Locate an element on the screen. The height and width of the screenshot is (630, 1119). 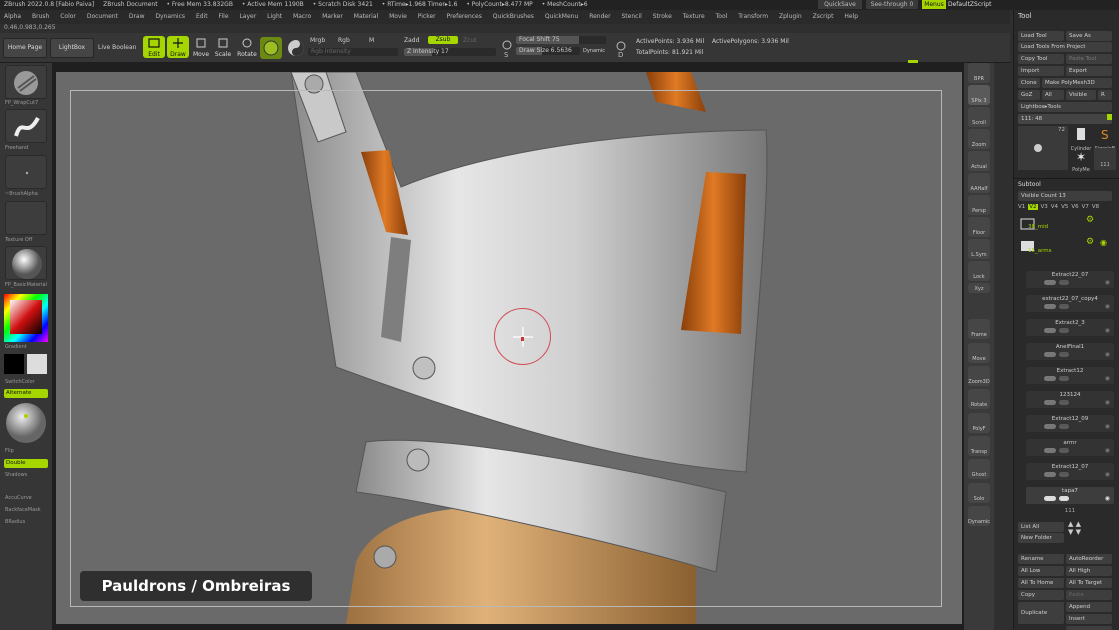
backfacemask-button: BackfaceMask is located at coordinates (23, 510).